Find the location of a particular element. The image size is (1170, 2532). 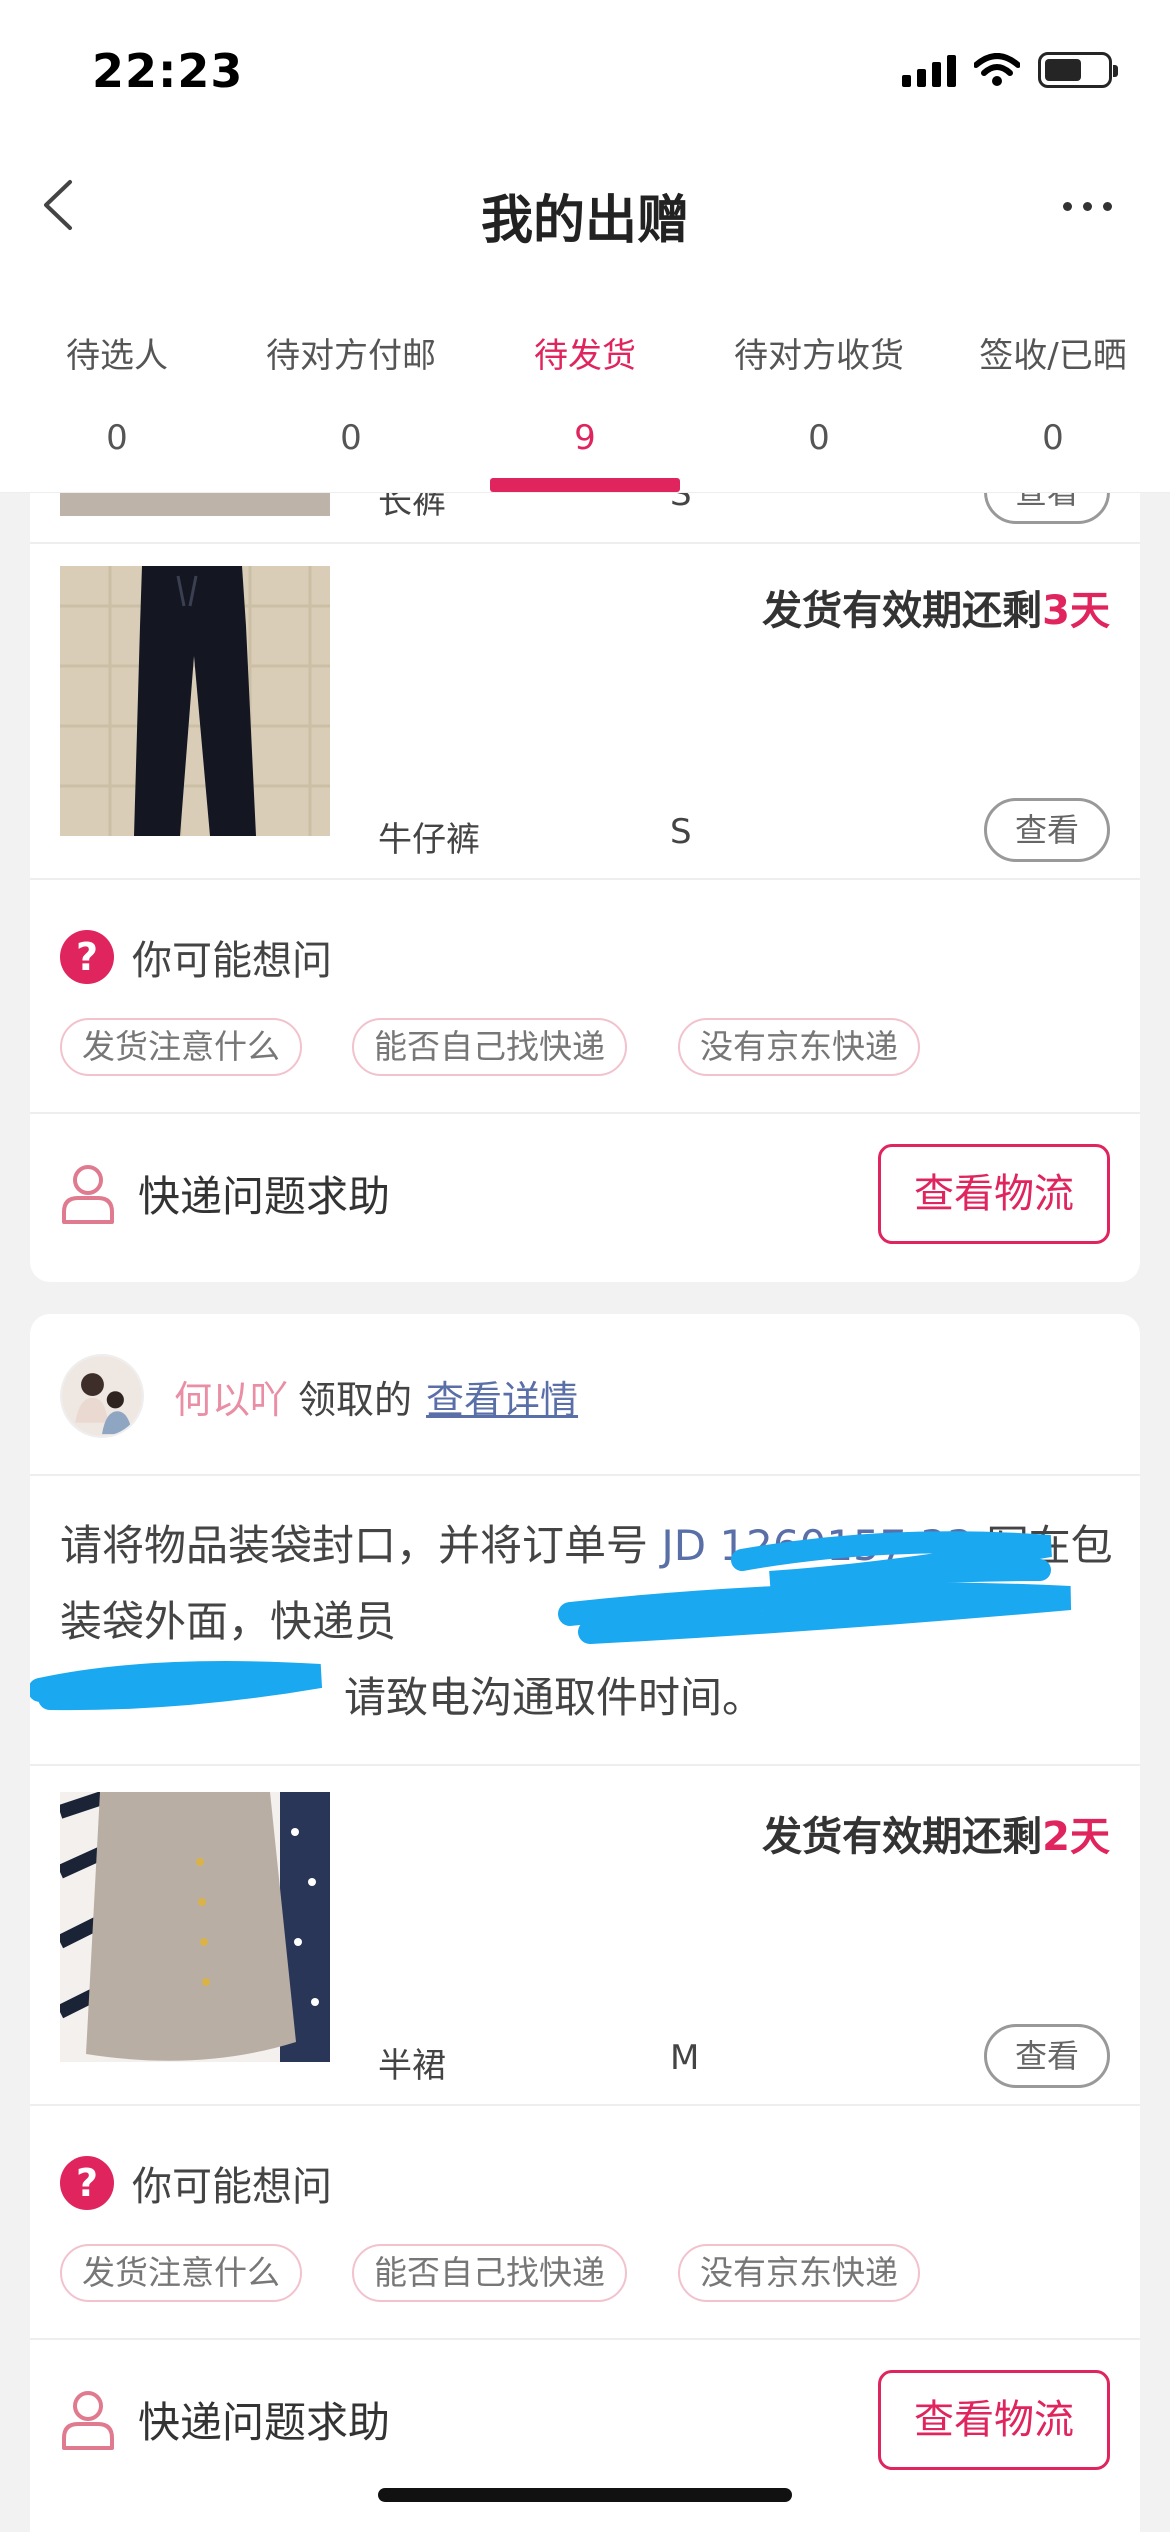

item-name: 半裙 is located at coordinates (412, 2066).